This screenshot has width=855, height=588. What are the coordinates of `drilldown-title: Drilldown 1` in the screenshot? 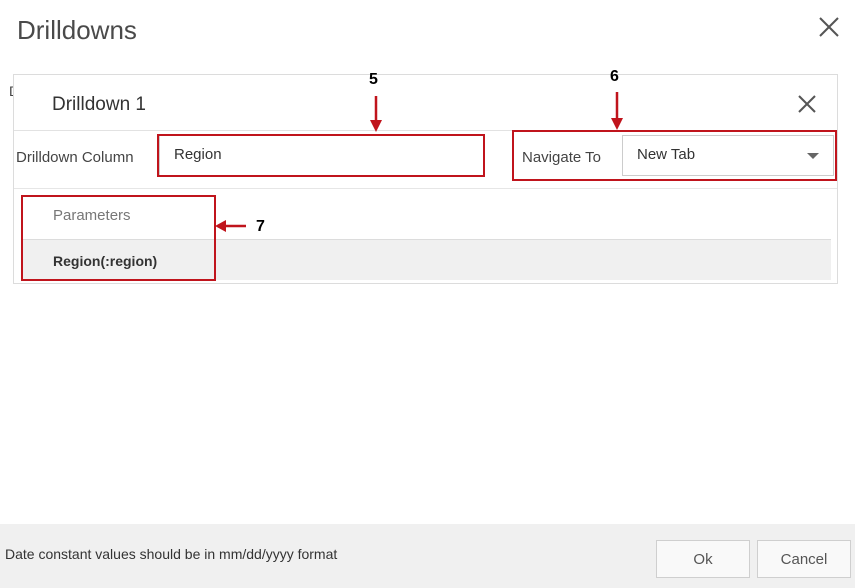 It's located at (99, 104).